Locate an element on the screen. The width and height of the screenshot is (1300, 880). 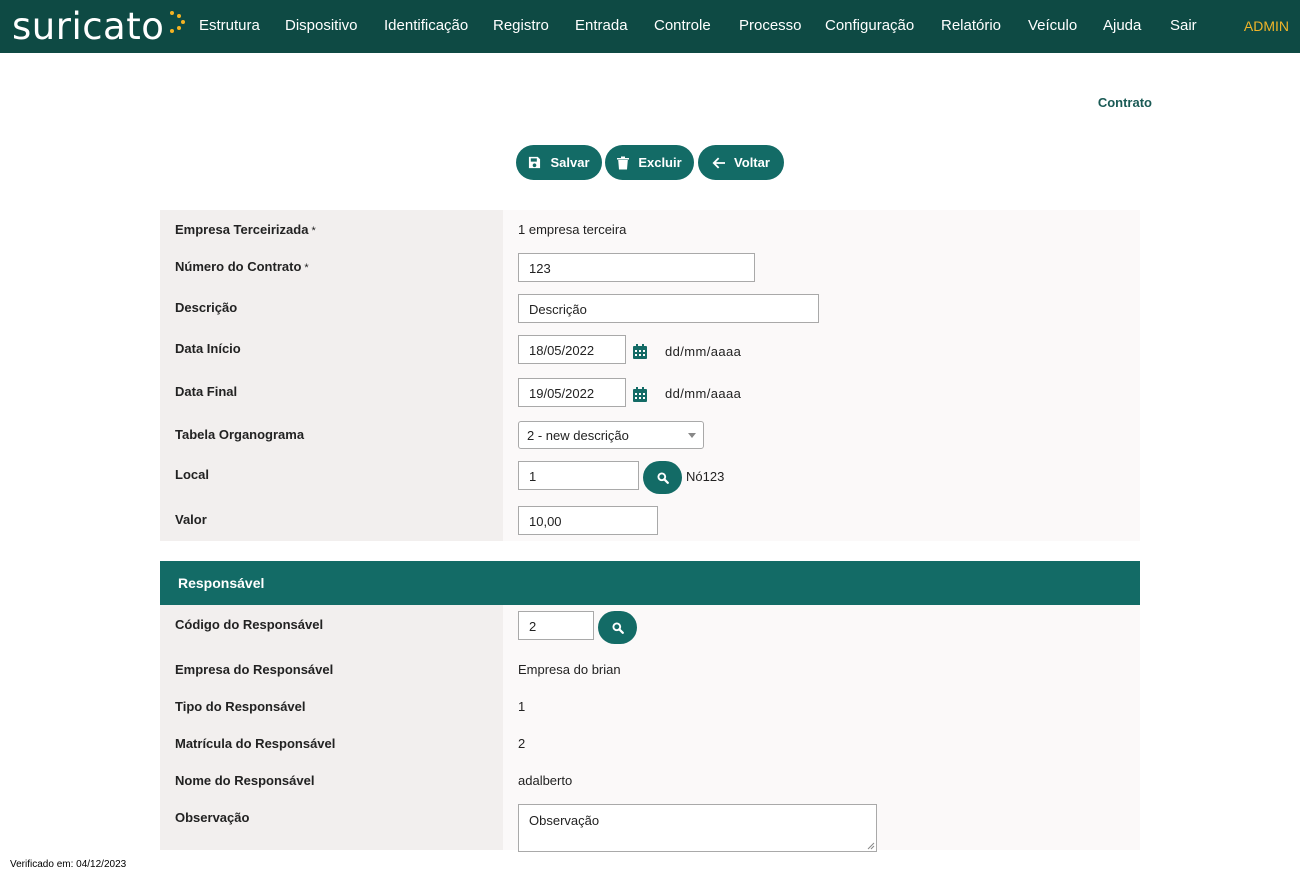
data-final-label: Data Final is located at coordinates (206, 391).